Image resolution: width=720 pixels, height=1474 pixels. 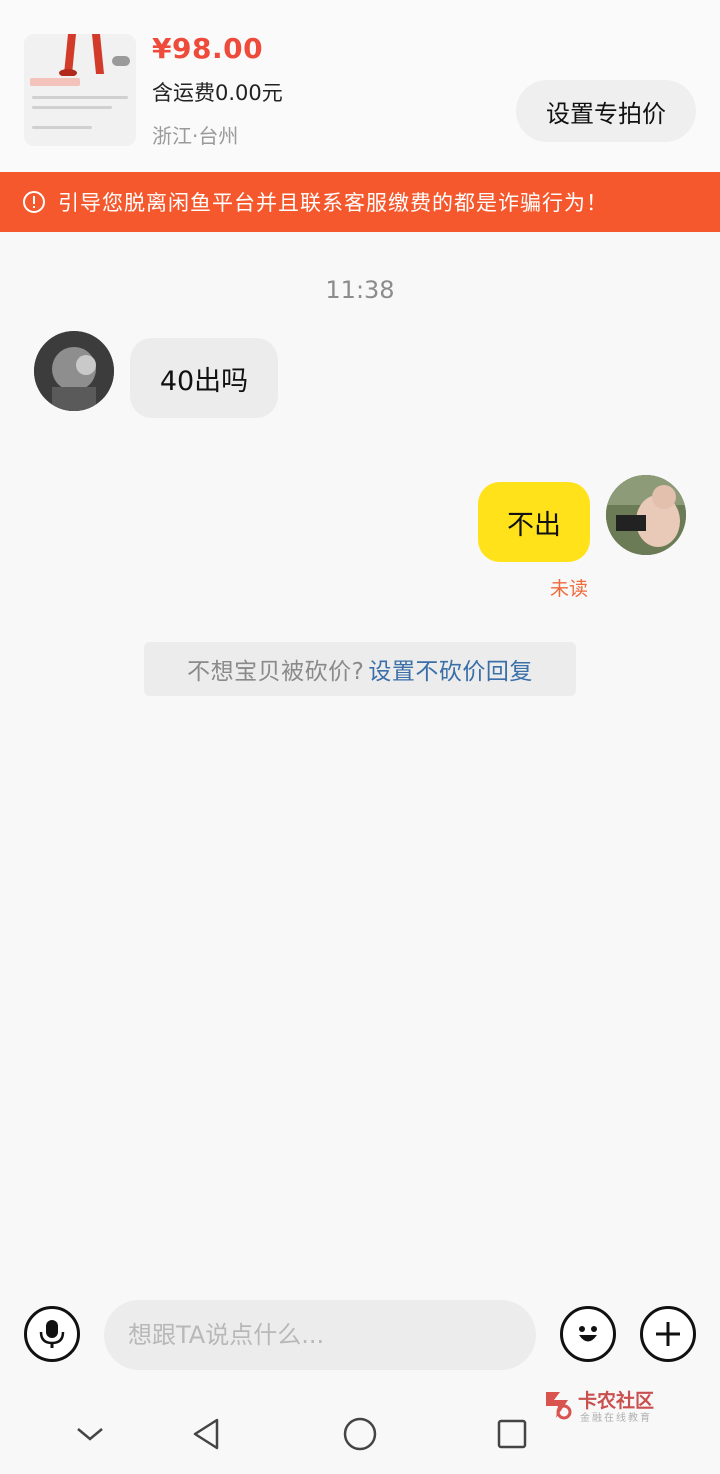 I want to click on voice-button, so click(x=52, y=1334).